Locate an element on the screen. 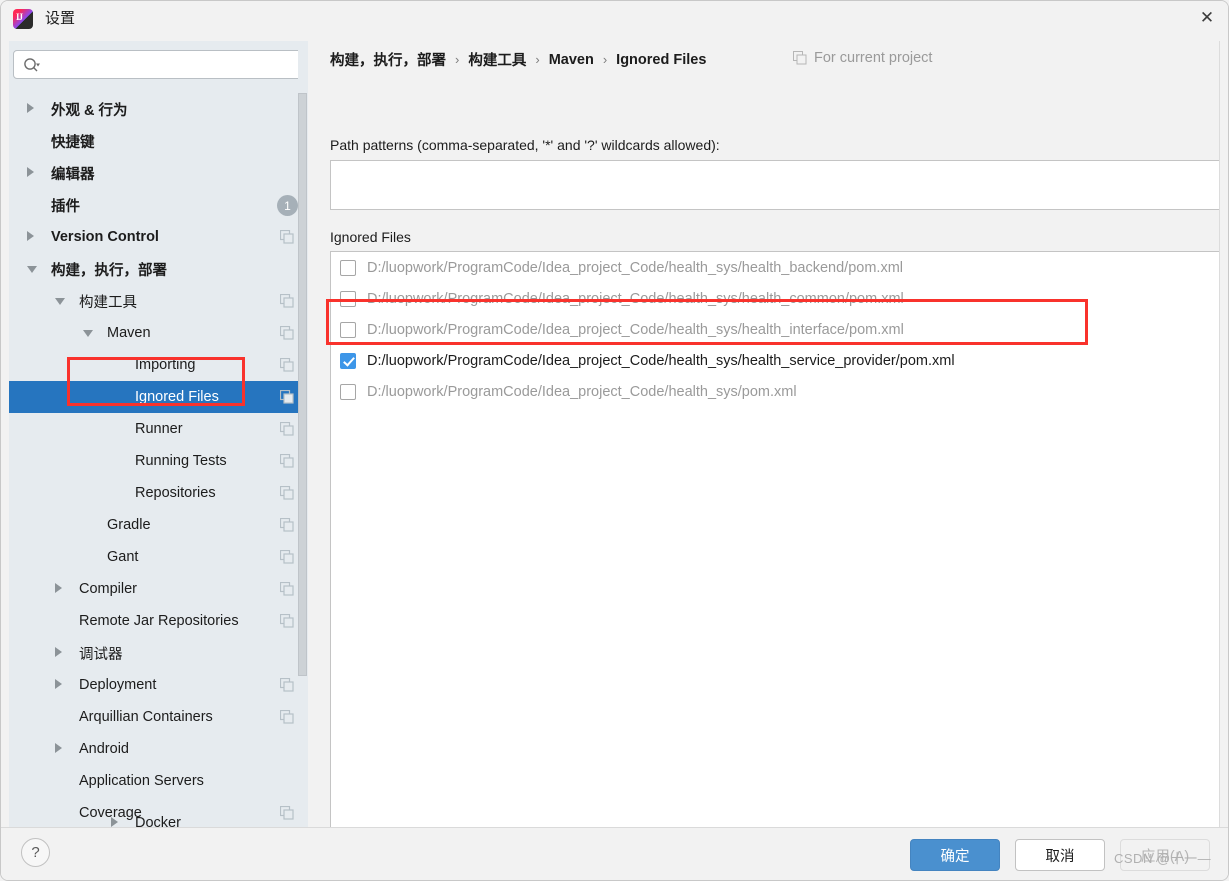  status-badge: 1 is located at coordinates (287, 205).